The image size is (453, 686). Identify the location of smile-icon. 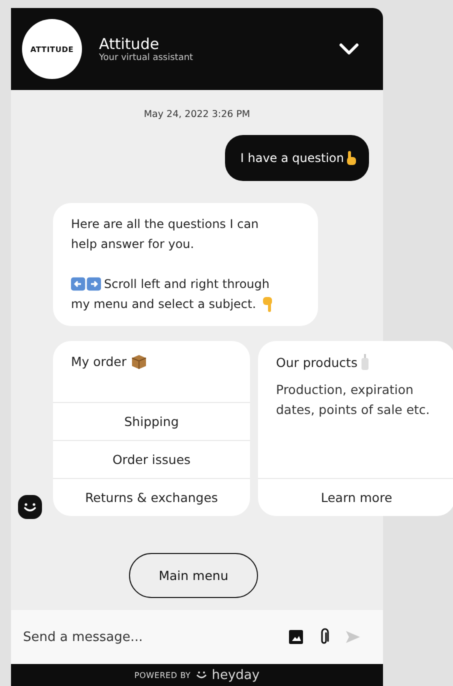
(201, 675).